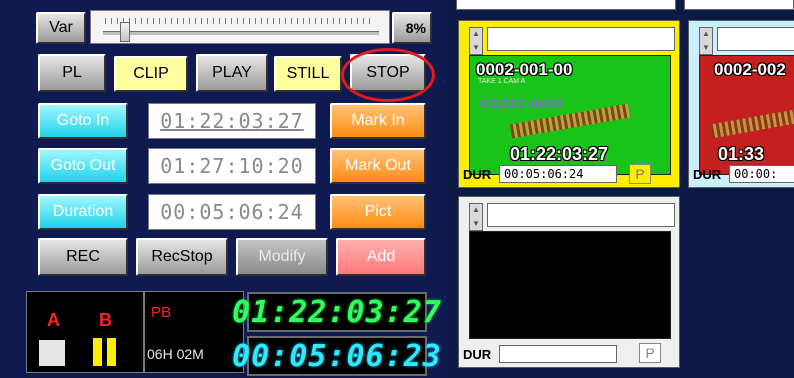  I want to click on pause-indicator-icon-bar, so click(111, 352).